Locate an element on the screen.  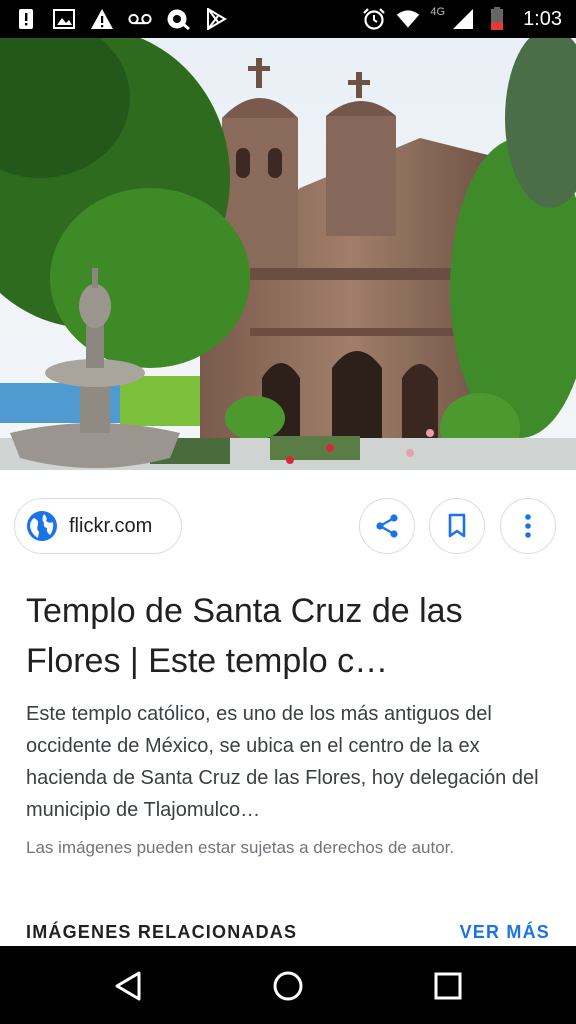
clock: 1:03 is located at coordinates (542, 18).